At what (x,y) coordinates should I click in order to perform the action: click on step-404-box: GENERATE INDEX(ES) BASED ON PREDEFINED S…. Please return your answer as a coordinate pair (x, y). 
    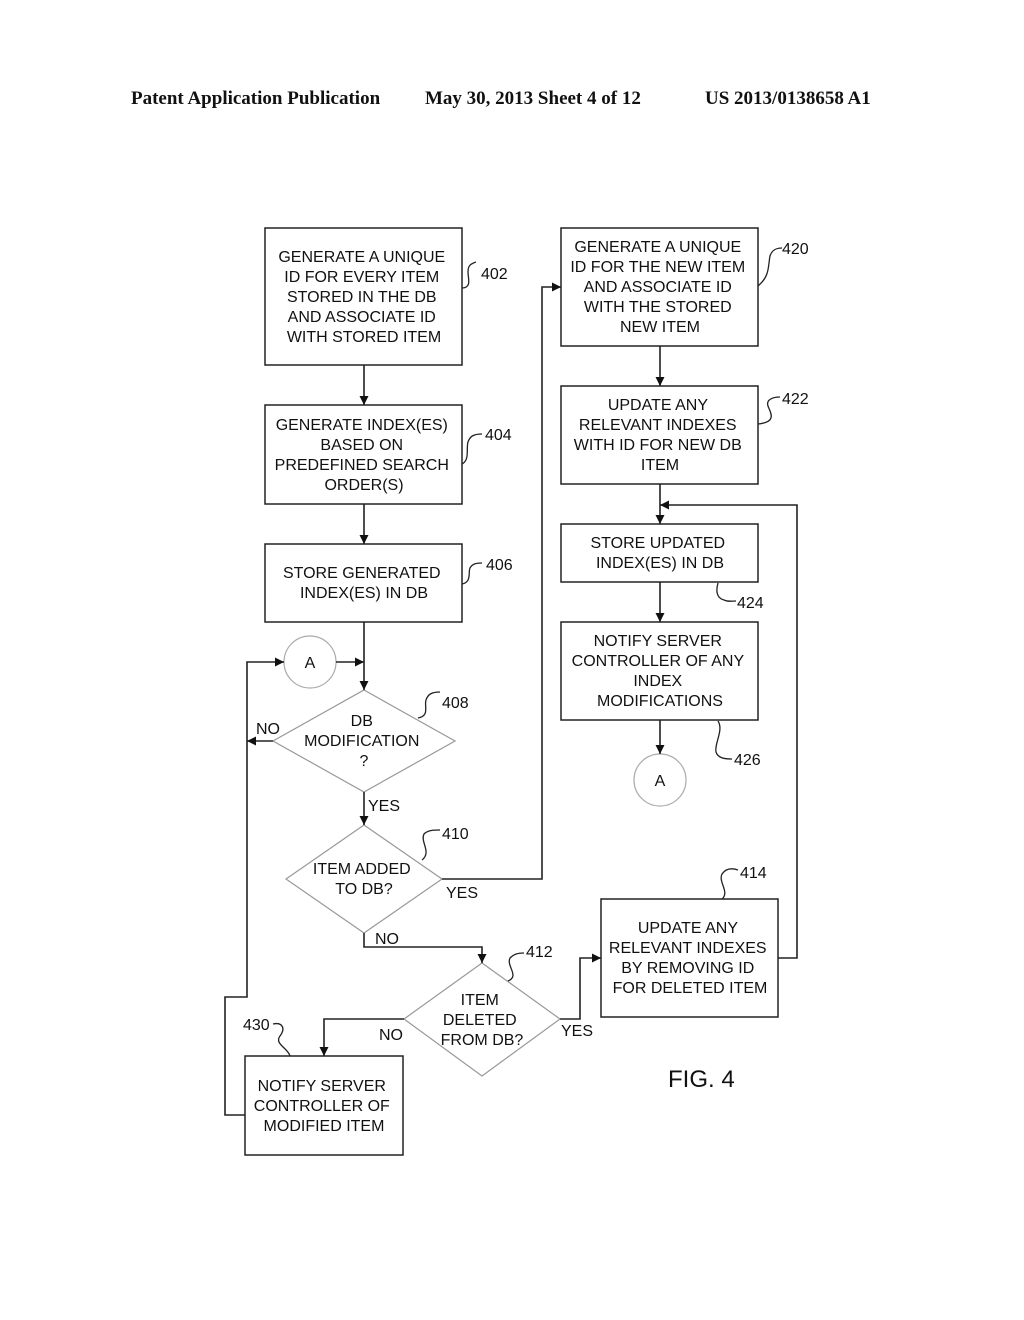
    Looking at the image, I should click on (363, 454).